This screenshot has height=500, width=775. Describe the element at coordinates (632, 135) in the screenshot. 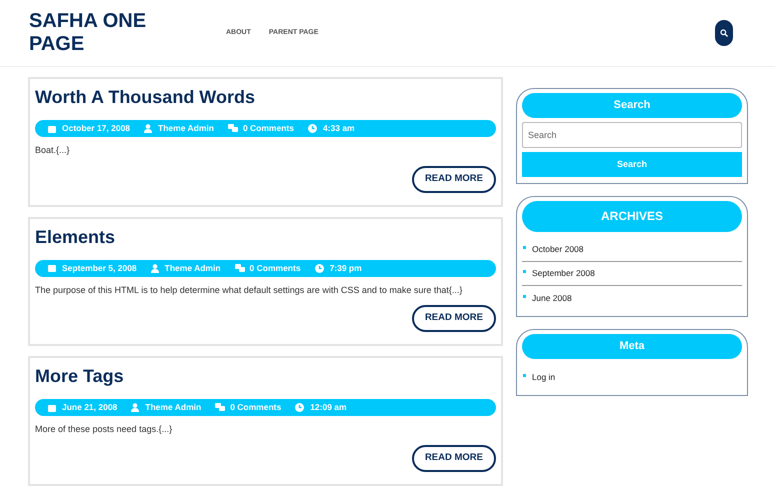

I see `search-field: Search` at that location.